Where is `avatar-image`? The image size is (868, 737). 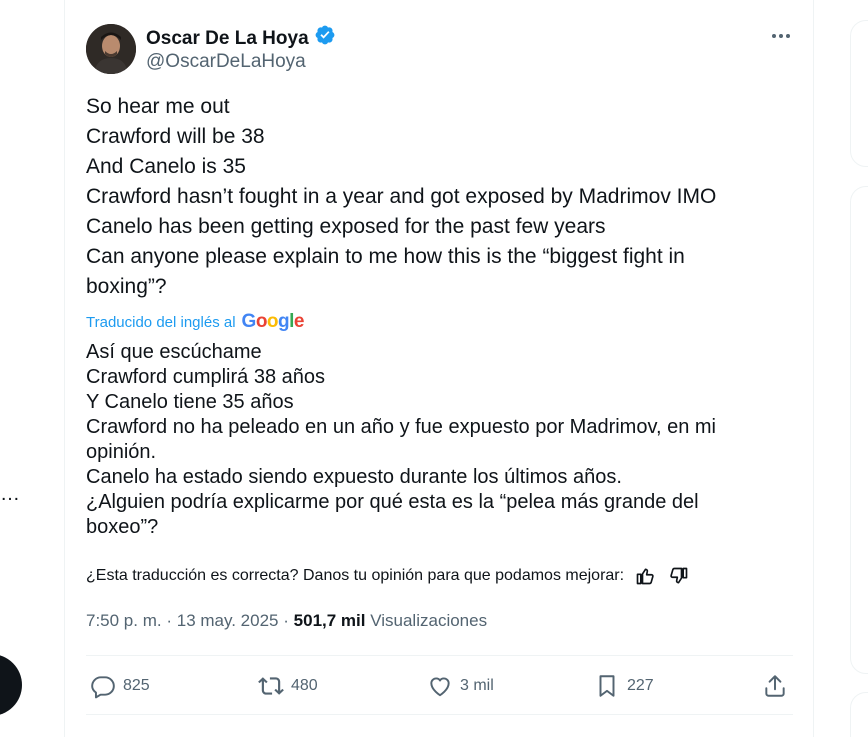
avatar-image is located at coordinates (111, 49).